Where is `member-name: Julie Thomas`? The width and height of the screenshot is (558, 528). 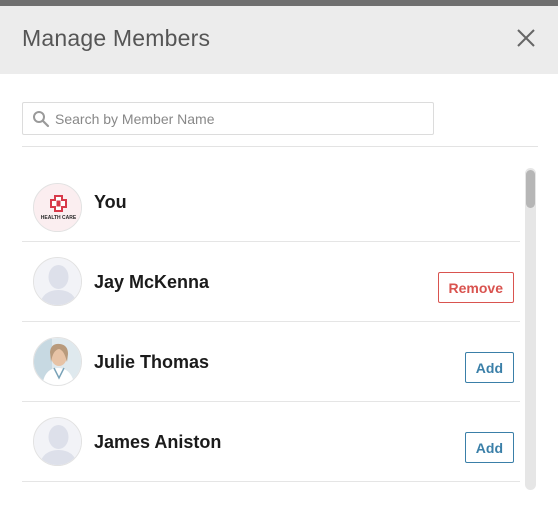 member-name: Julie Thomas is located at coordinates (152, 362).